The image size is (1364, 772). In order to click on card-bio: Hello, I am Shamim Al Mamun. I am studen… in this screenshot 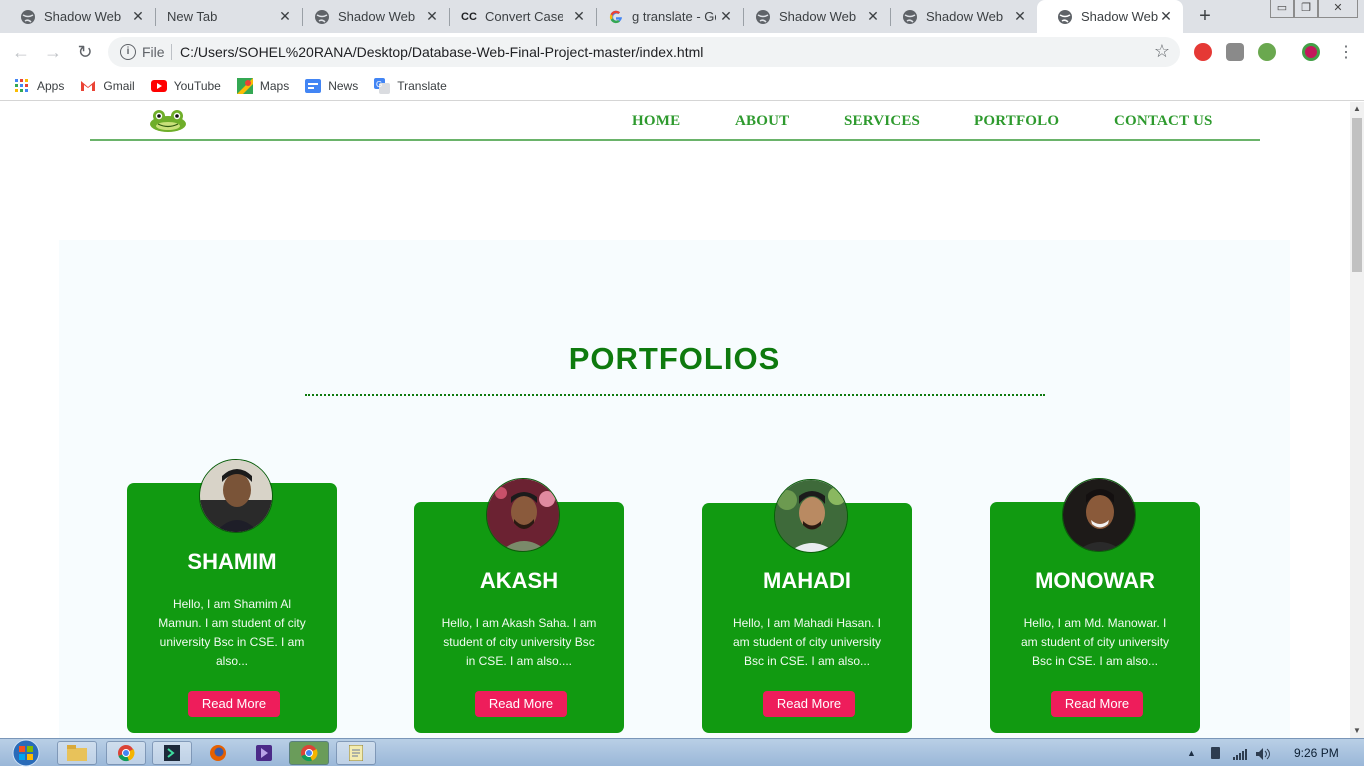, I will do `click(232, 632)`.